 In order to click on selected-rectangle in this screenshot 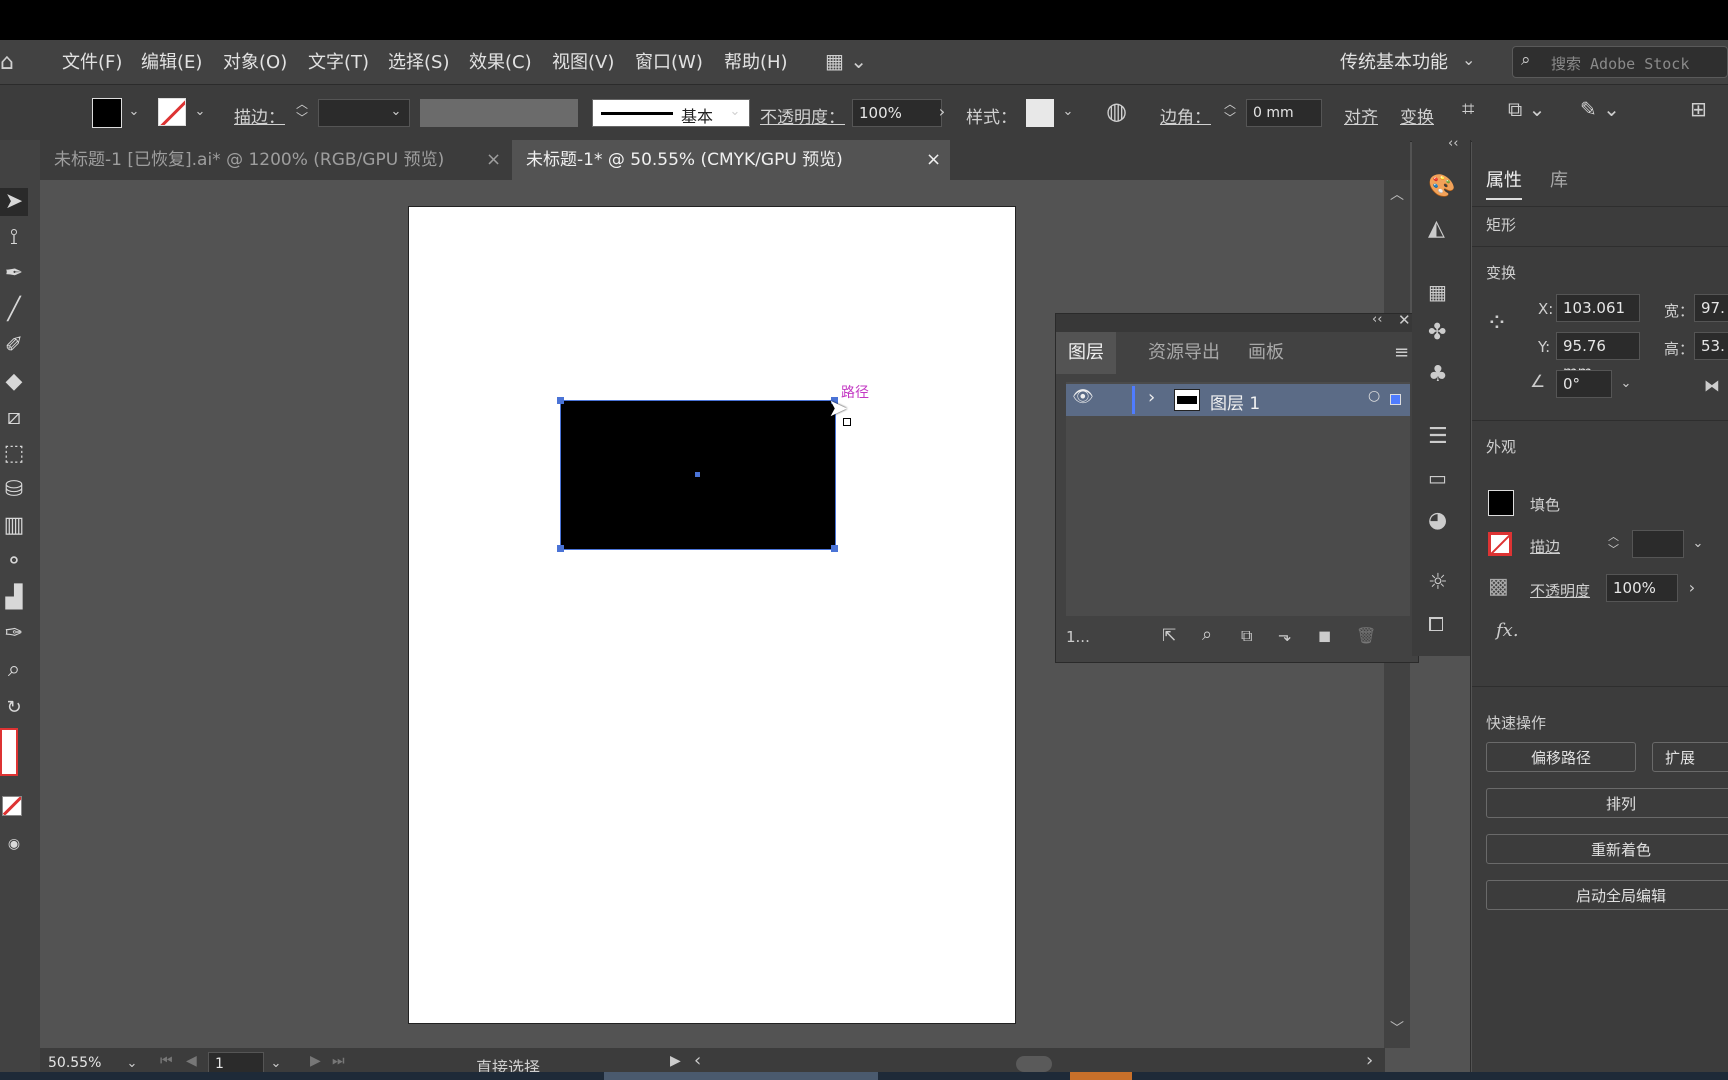, I will do `click(698, 475)`.